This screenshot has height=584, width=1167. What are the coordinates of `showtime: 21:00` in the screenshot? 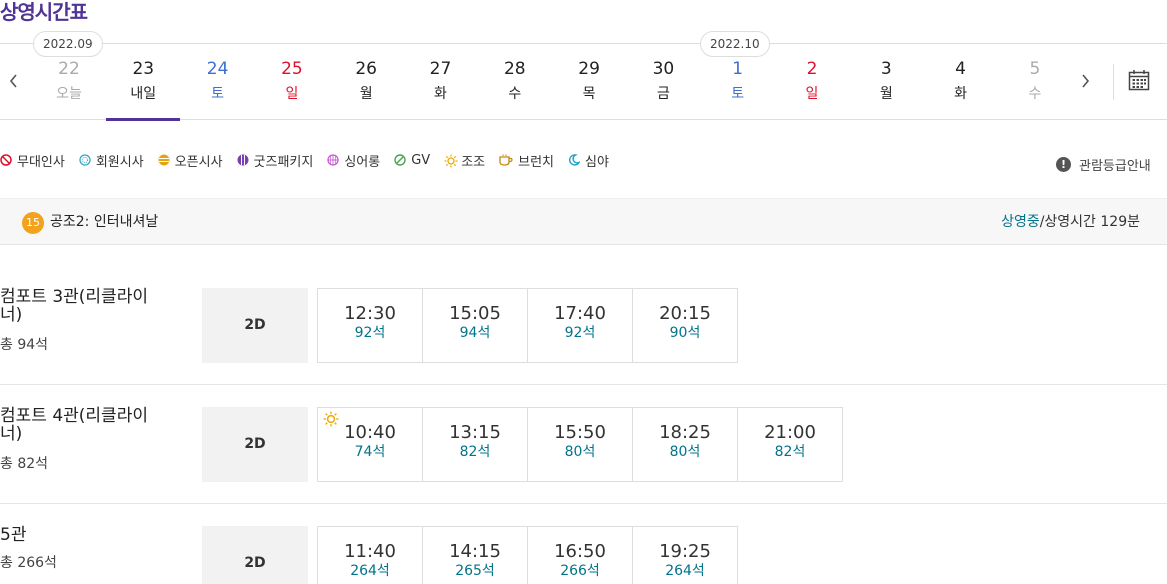 It's located at (790, 432).